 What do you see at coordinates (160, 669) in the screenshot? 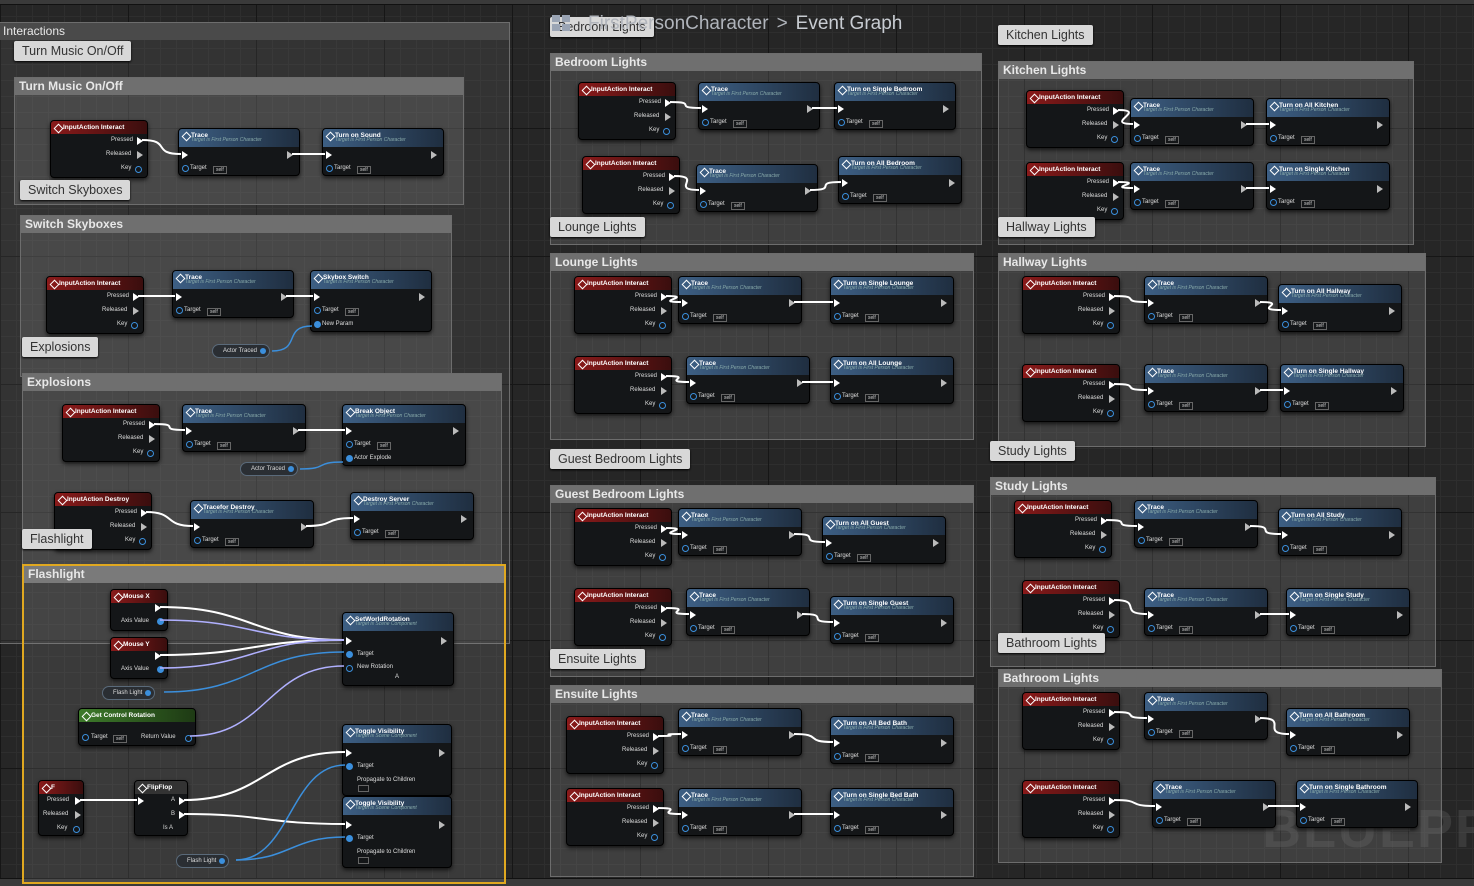
I see `axis-value-pin` at bounding box center [160, 669].